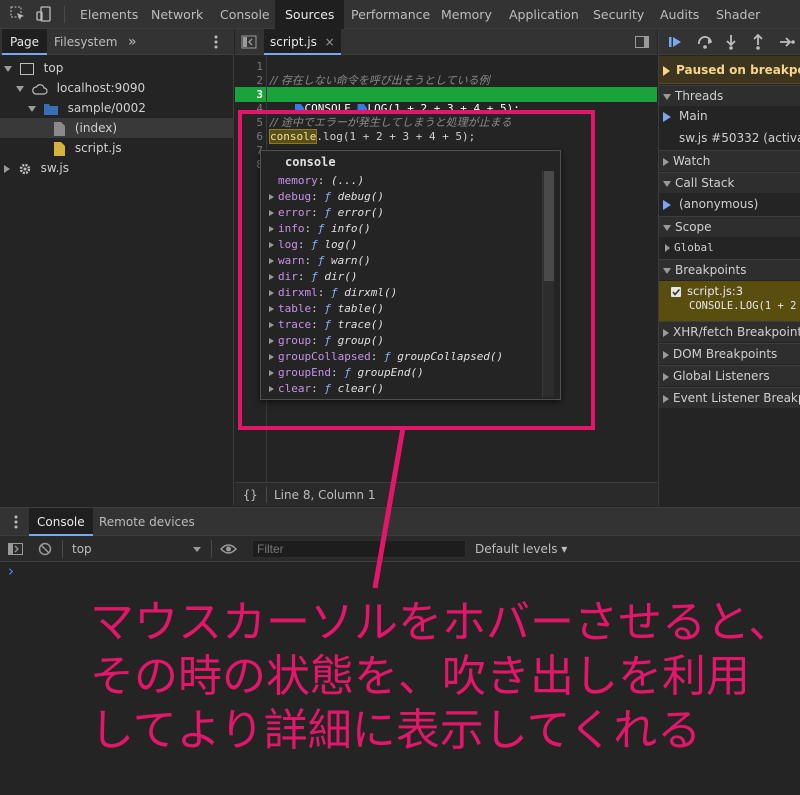 The image size is (800, 795). Describe the element at coordinates (699, 96) in the screenshot. I see `section-label: Threads` at that location.